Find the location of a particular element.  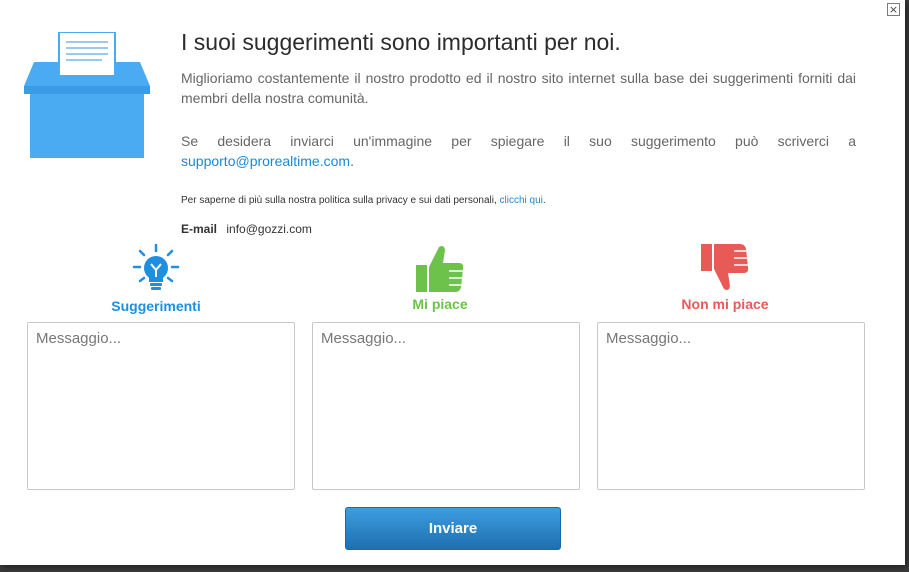

support-email-link: supporto@prorealtime.com is located at coordinates (265, 161).